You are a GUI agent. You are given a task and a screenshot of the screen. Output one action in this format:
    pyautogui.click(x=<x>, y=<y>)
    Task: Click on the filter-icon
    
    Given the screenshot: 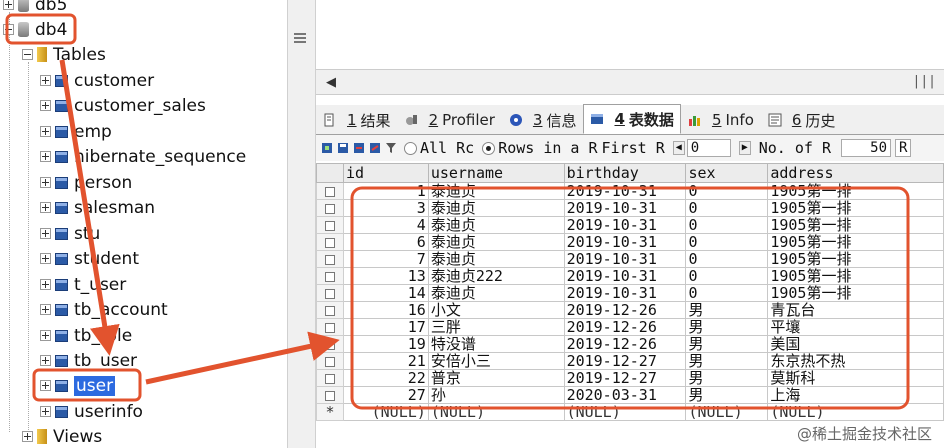 What is the action you would take?
    pyautogui.click(x=391, y=148)
    